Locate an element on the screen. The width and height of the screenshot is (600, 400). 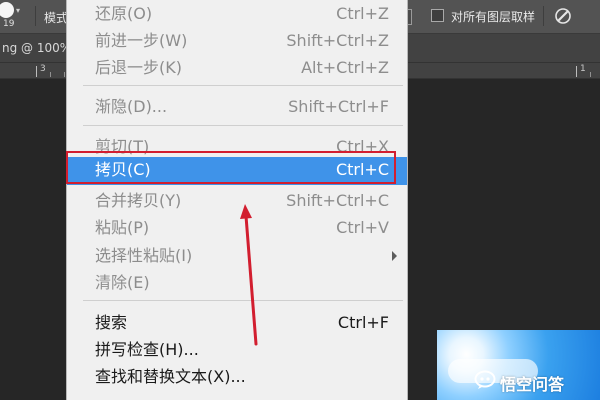
menu-item-step-forward: 前进一步(W) Shift+Ctrl+Z is located at coordinates (237, 41).